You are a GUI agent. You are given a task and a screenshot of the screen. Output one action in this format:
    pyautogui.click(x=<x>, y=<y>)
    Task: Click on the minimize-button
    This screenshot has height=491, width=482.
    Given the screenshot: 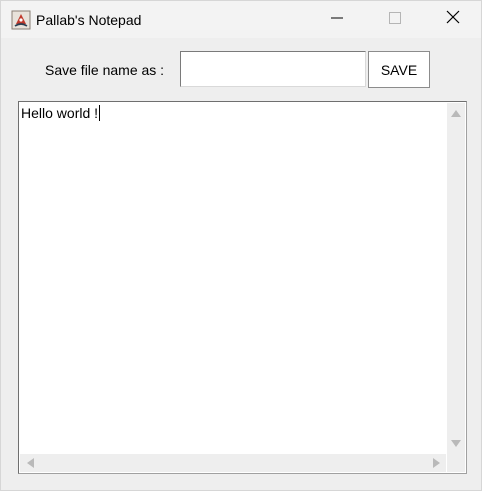 What is the action you would take?
    pyautogui.click(x=337, y=19)
    